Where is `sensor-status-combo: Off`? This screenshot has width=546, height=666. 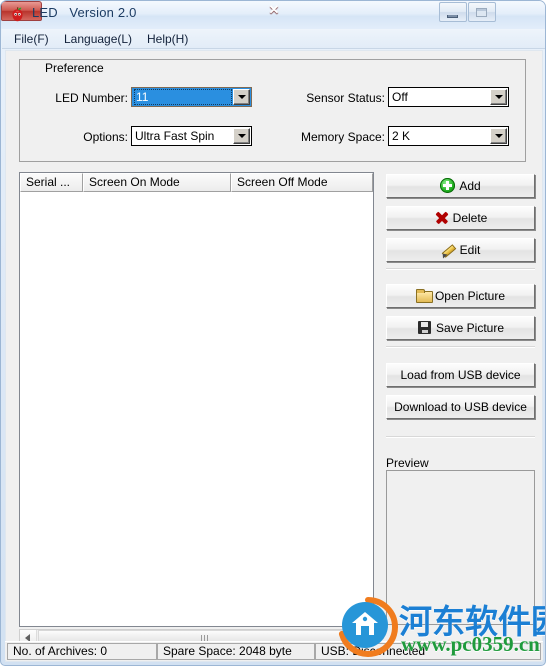 sensor-status-combo: Off is located at coordinates (448, 97).